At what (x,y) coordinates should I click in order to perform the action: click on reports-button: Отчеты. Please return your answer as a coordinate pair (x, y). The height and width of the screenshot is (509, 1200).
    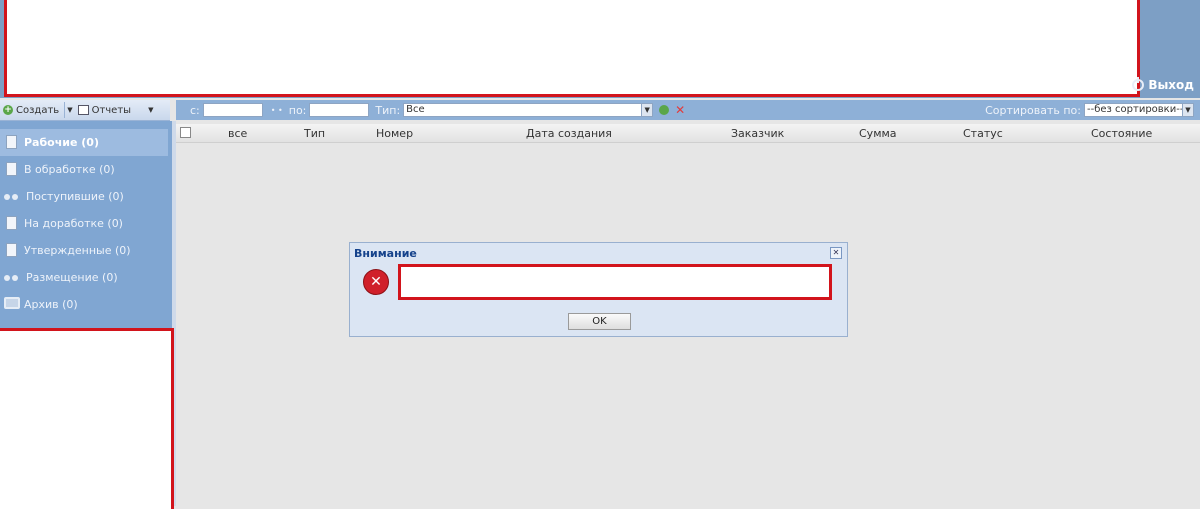
    Looking at the image, I should click on (104, 110).